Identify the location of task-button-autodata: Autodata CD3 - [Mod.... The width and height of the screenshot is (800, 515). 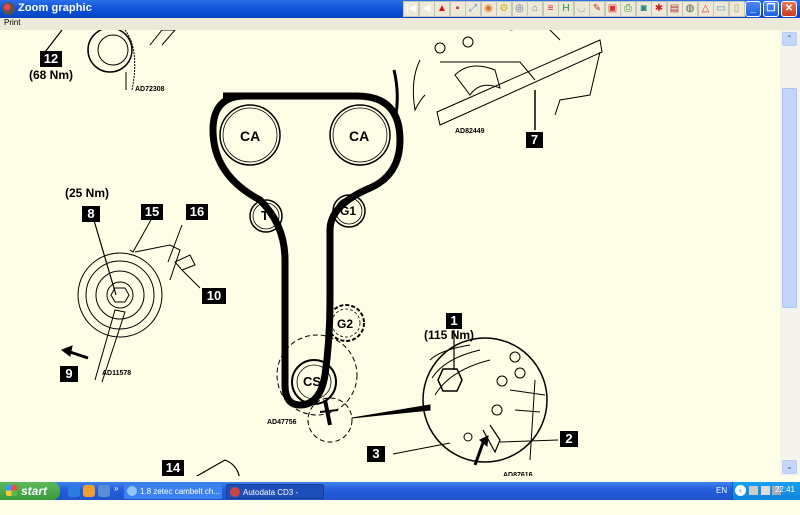
(275, 498).